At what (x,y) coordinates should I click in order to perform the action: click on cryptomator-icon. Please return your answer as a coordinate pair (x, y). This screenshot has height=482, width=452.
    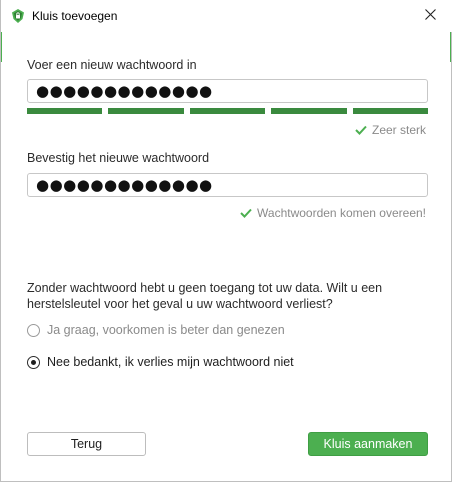
    Looking at the image, I should click on (18, 16).